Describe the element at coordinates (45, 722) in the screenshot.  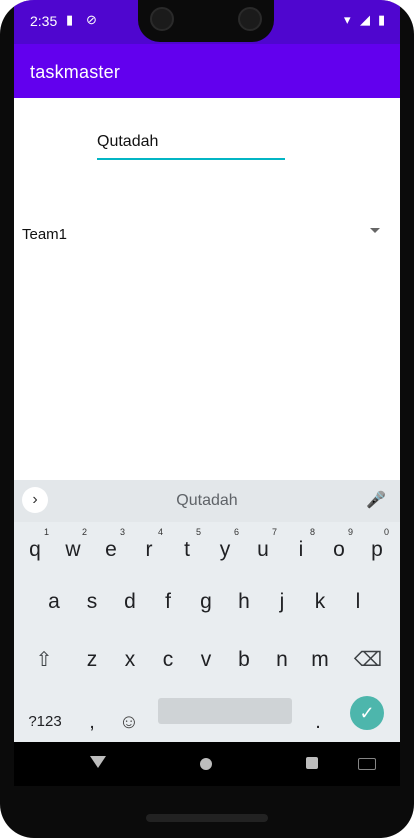
I see `symbols-key: ?123` at that location.